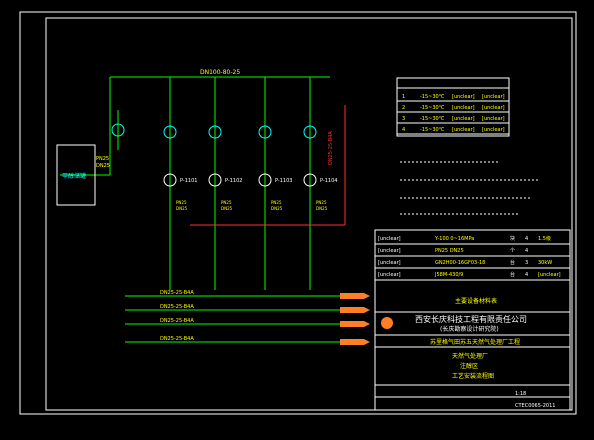 This screenshot has height=440, width=594. What do you see at coordinates (512, 238) in the screenshot?
I see `equipment-unit: 块` at bounding box center [512, 238].